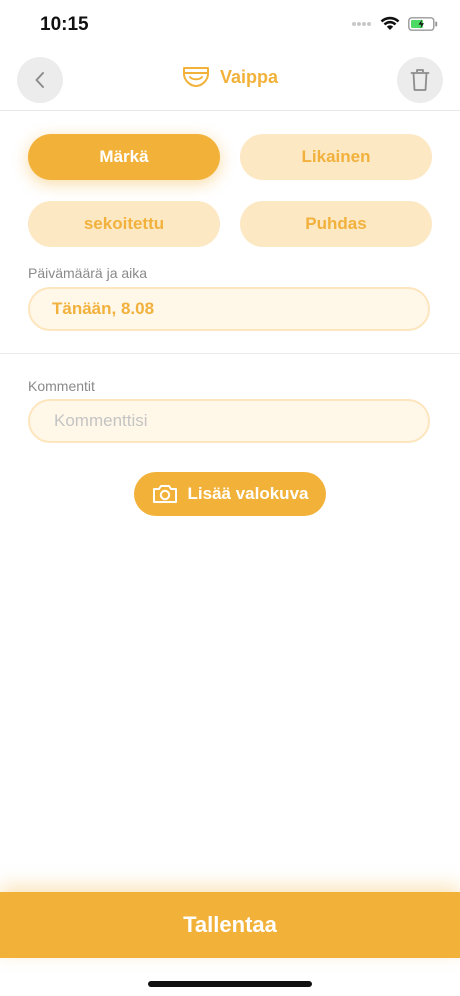 This screenshot has width=460, height=996. I want to click on type-button-label: sekoitettu, so click(124, 223).